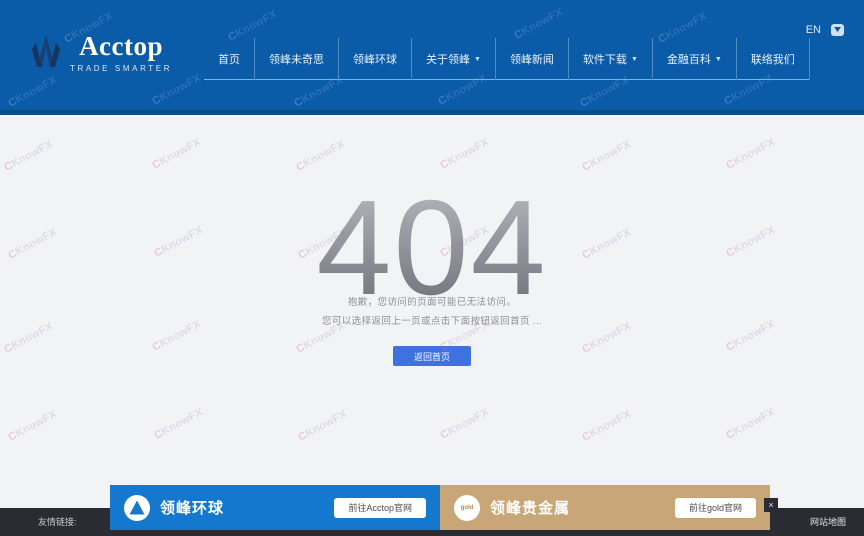  I want to click on promo-banner-gold: gold 领峰贵金属 前往gold官网, so click(605, 507).